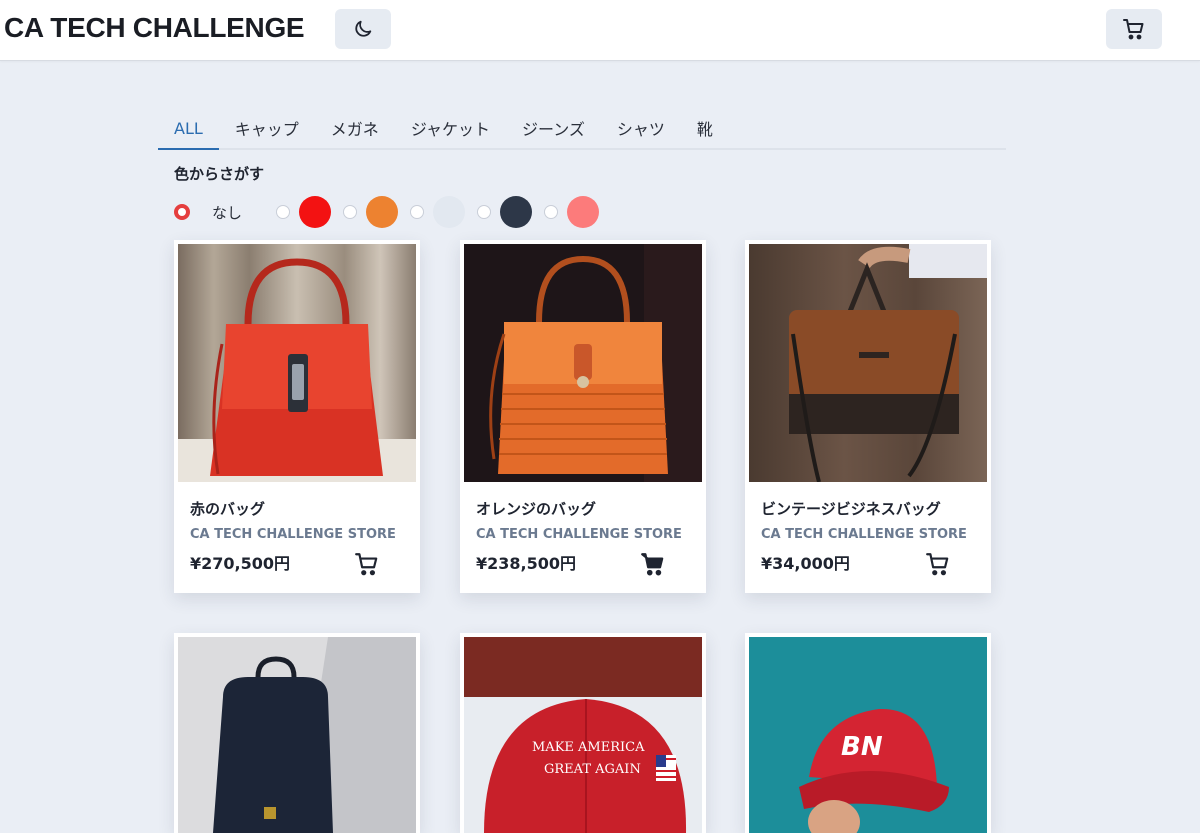 This screenshot has height=833, width=1200. What do you see at coordinates (154, 28) in the screenshot?
I see `site-title: CA TECH CHALLENGE` at bounding box center [154, 28].